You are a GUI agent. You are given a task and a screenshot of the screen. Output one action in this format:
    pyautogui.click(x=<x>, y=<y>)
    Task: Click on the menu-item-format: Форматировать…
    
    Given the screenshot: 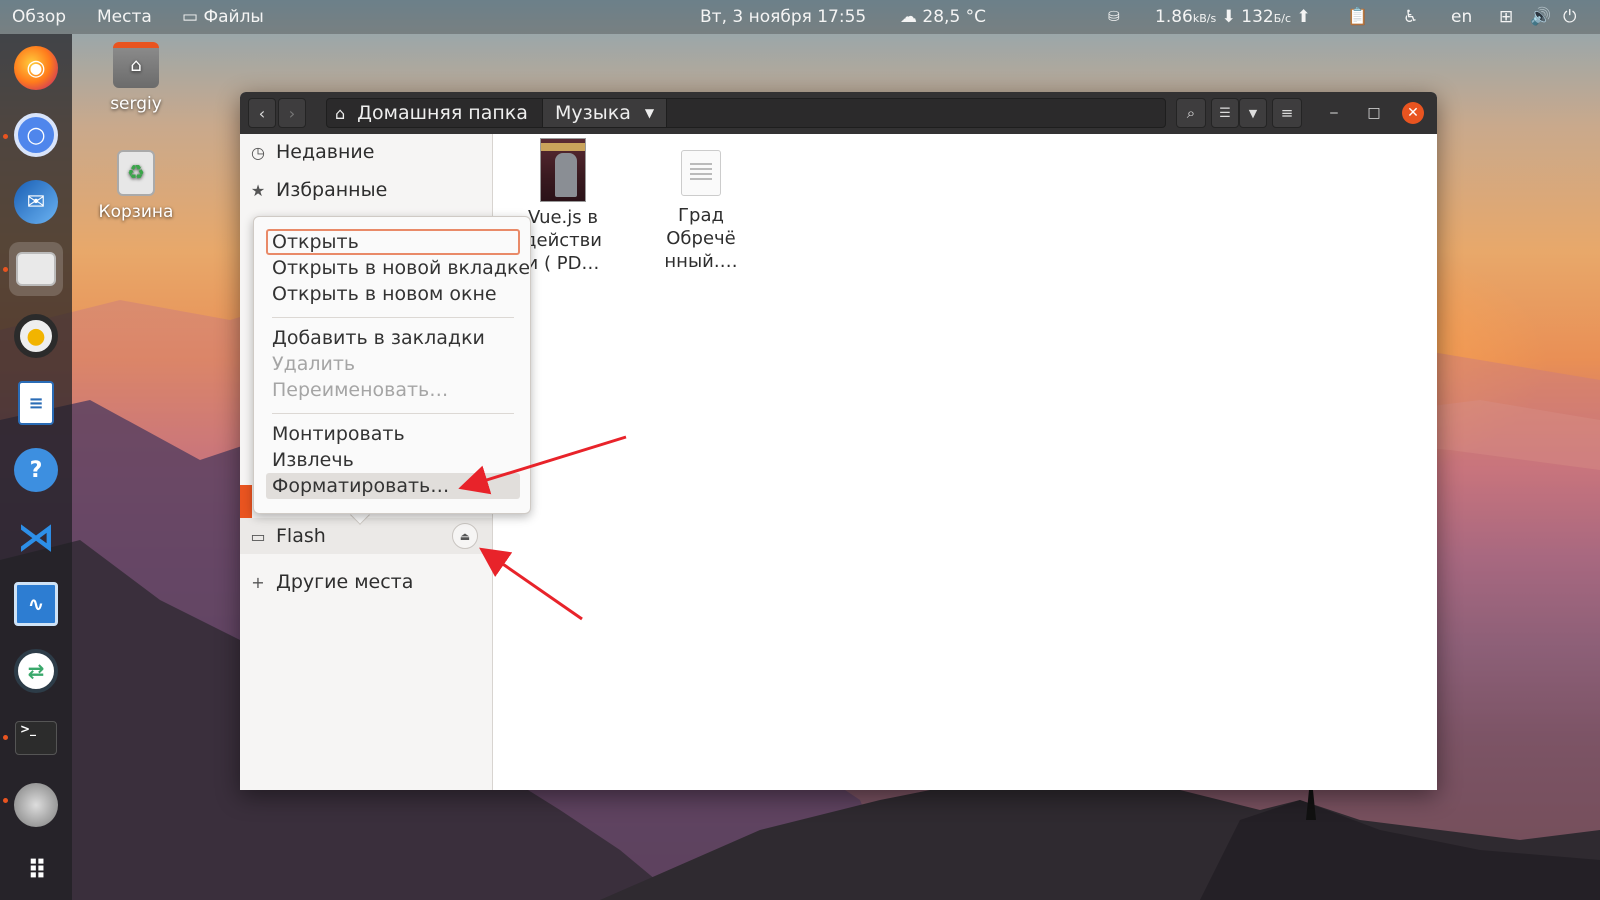 What is the action you would take?
    pyautogui.click(x=393, y=486)
    